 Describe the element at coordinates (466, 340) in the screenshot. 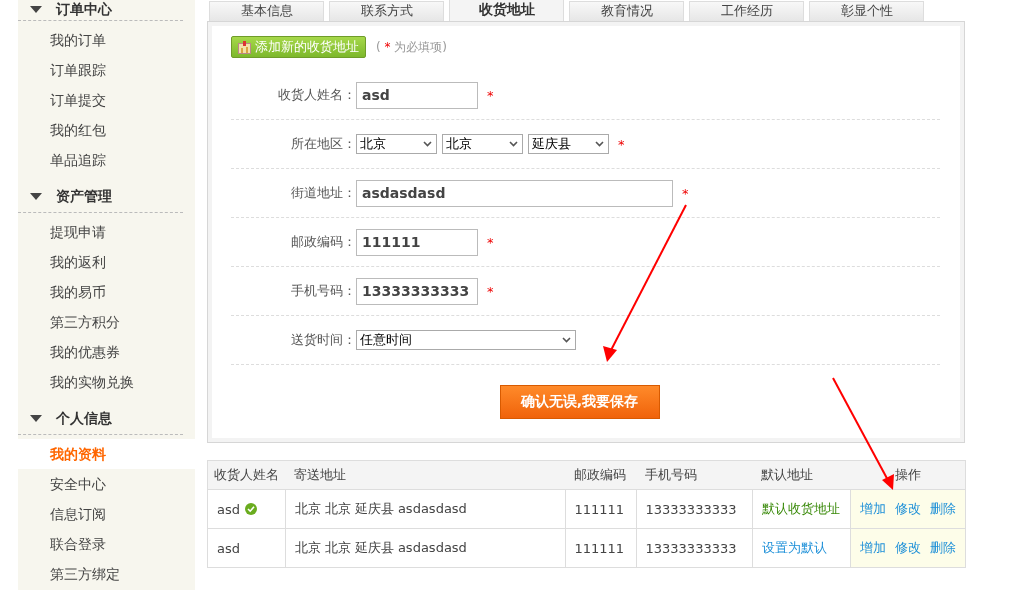

I see `delivery-time-dropdown: 任意时间` at that location.